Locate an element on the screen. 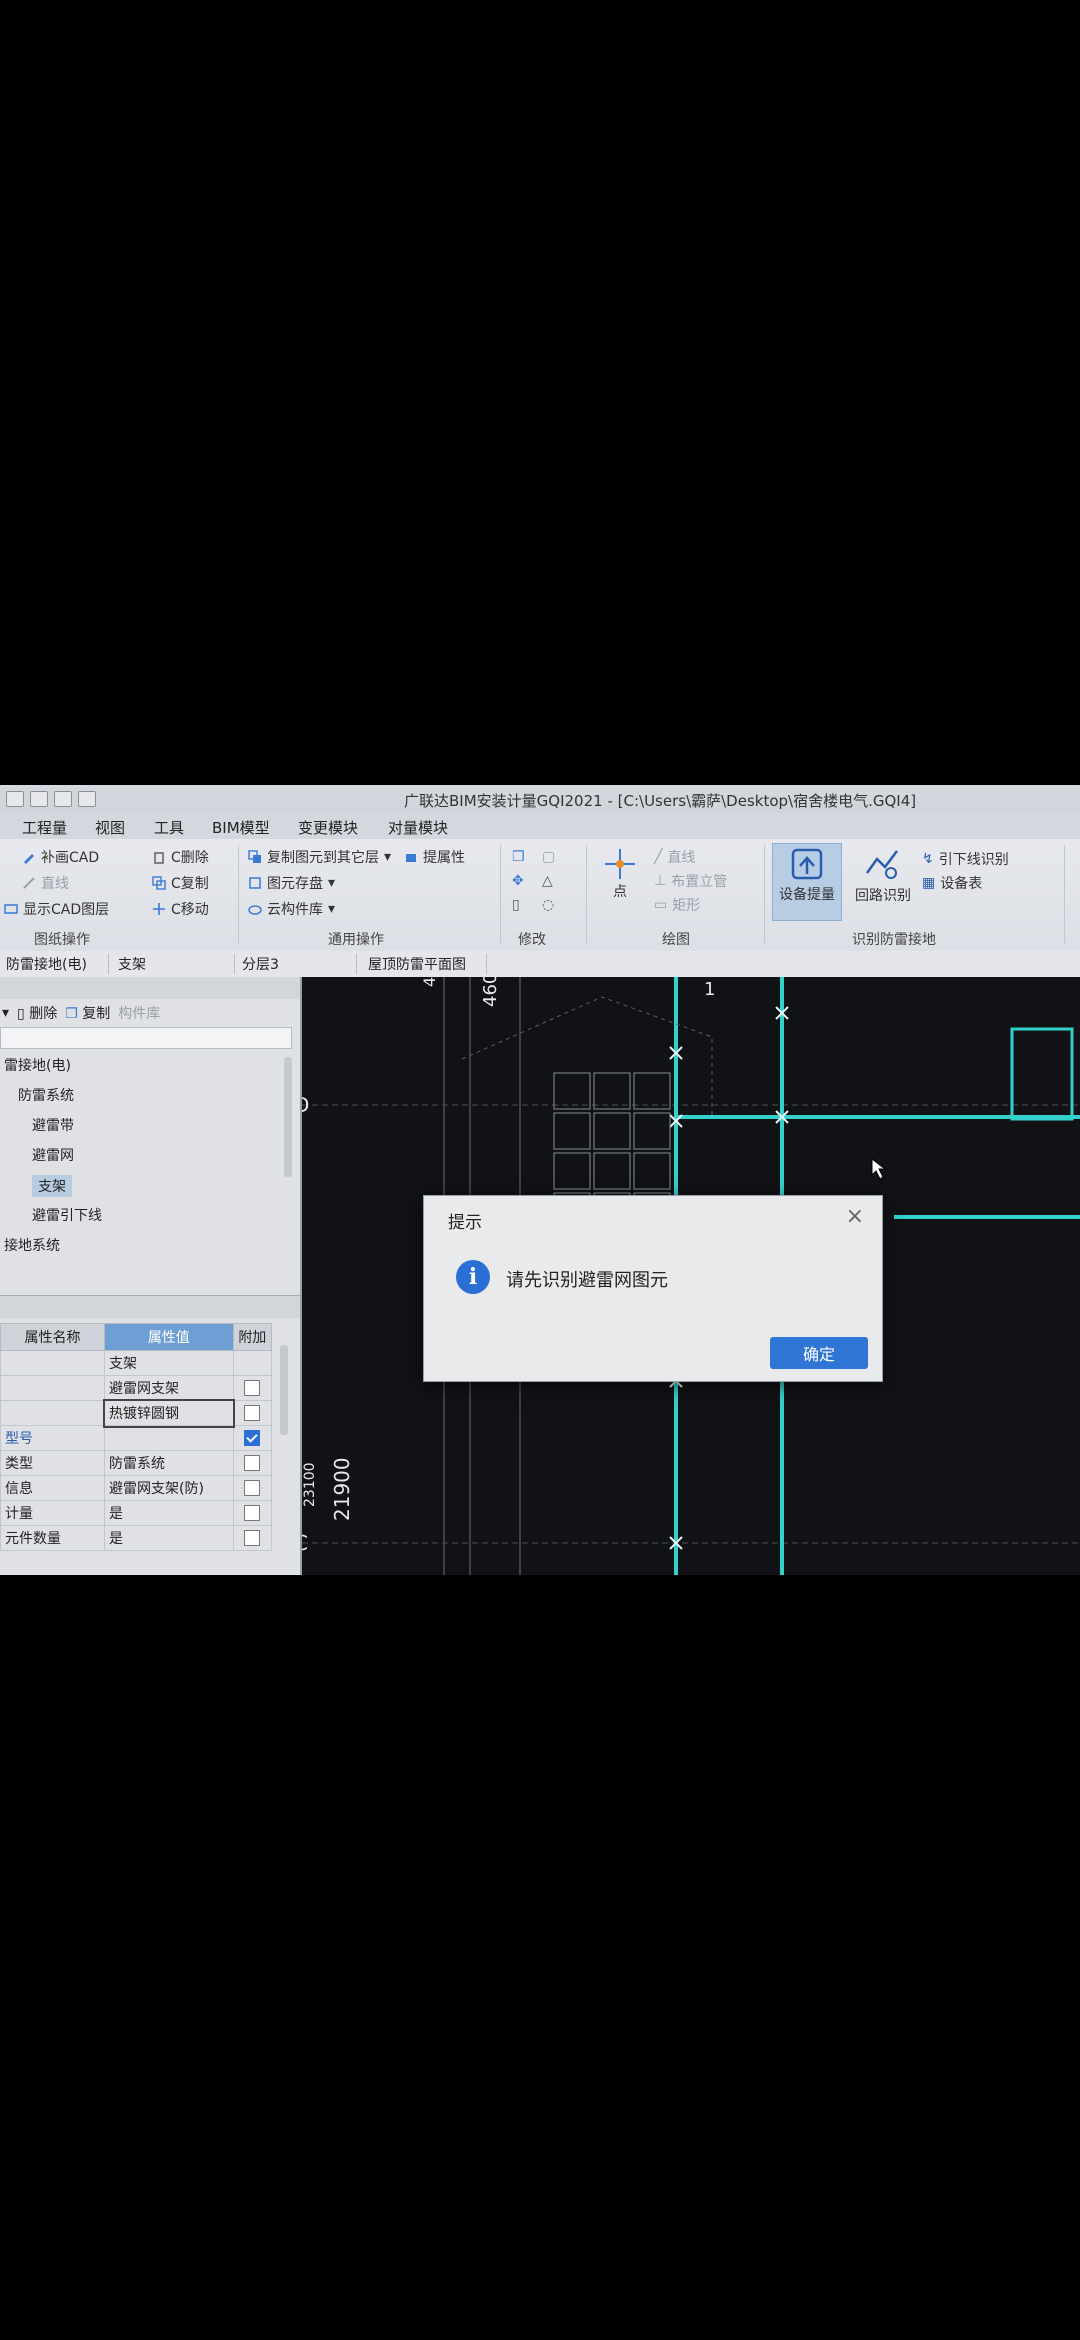 This screenshot has width=1080, height=2340. menu-tools: 工具 is located at coordinates (169, 827).